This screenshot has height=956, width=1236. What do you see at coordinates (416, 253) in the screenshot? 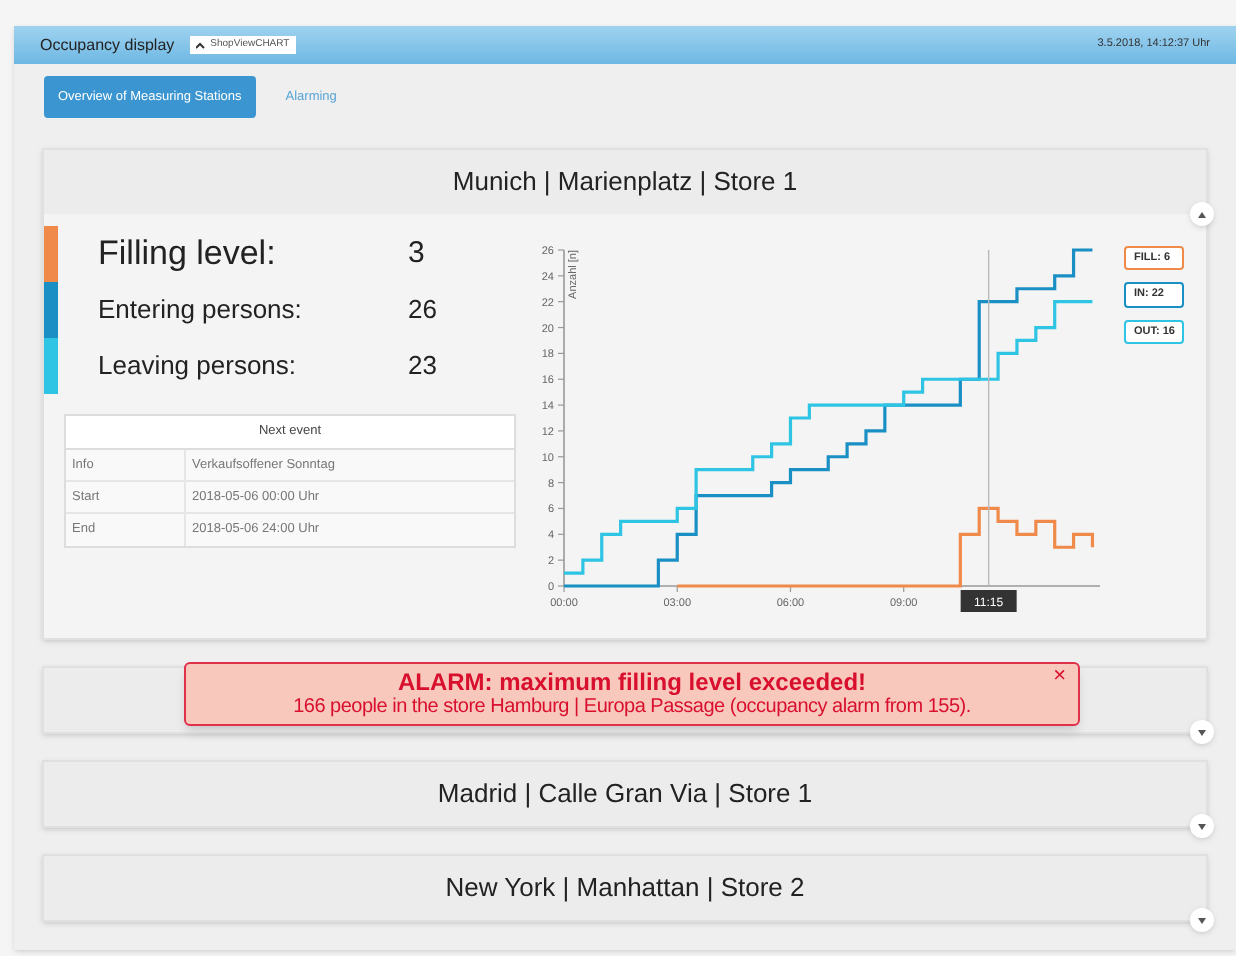
I see `stat-value: 3` at bounding box center [416, 253].